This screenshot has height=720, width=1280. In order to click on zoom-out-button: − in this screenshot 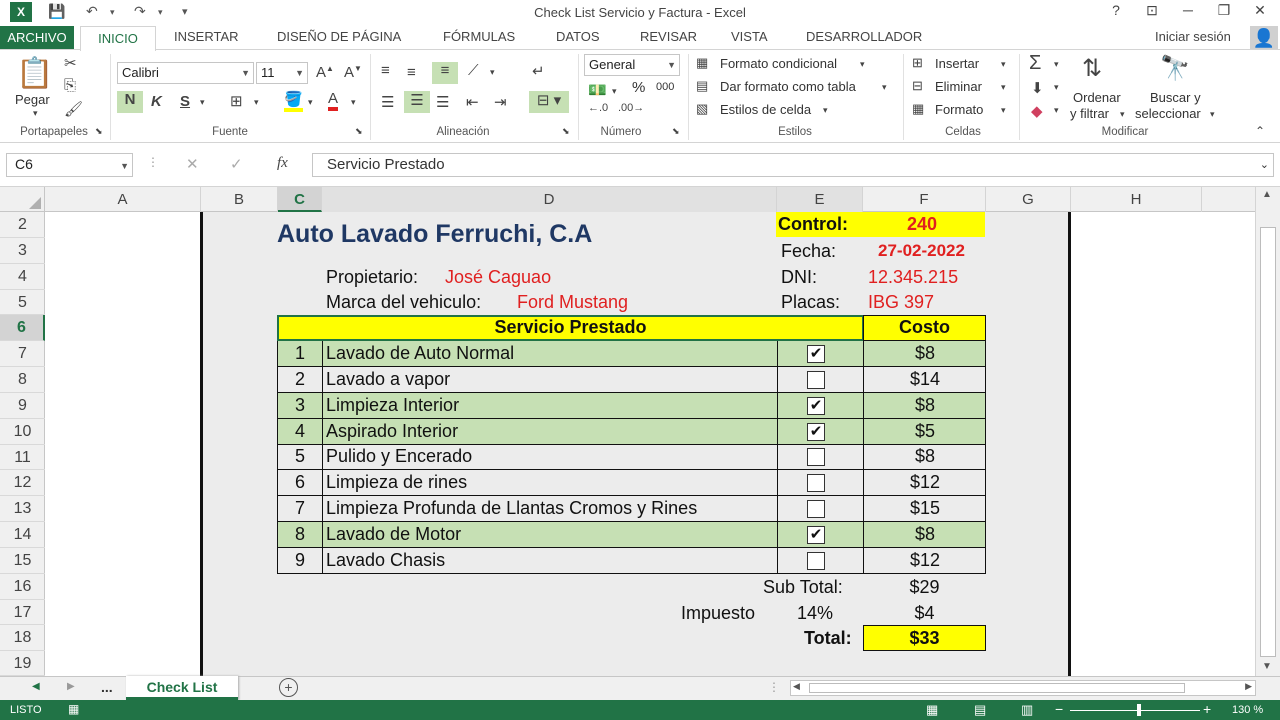, I will do `click(1059, 709)`.